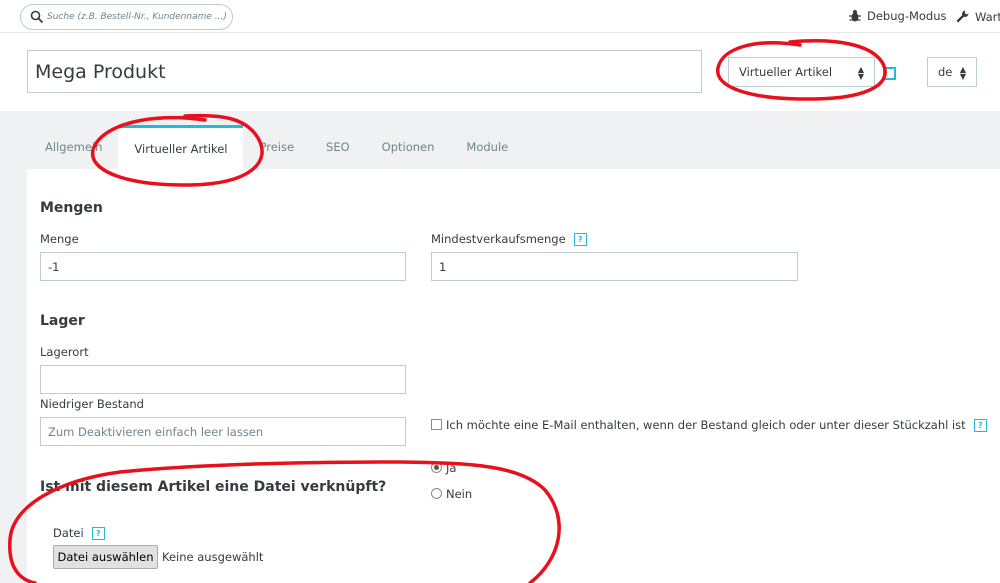  I want to click on file-yes-radio, so click(436, 467).